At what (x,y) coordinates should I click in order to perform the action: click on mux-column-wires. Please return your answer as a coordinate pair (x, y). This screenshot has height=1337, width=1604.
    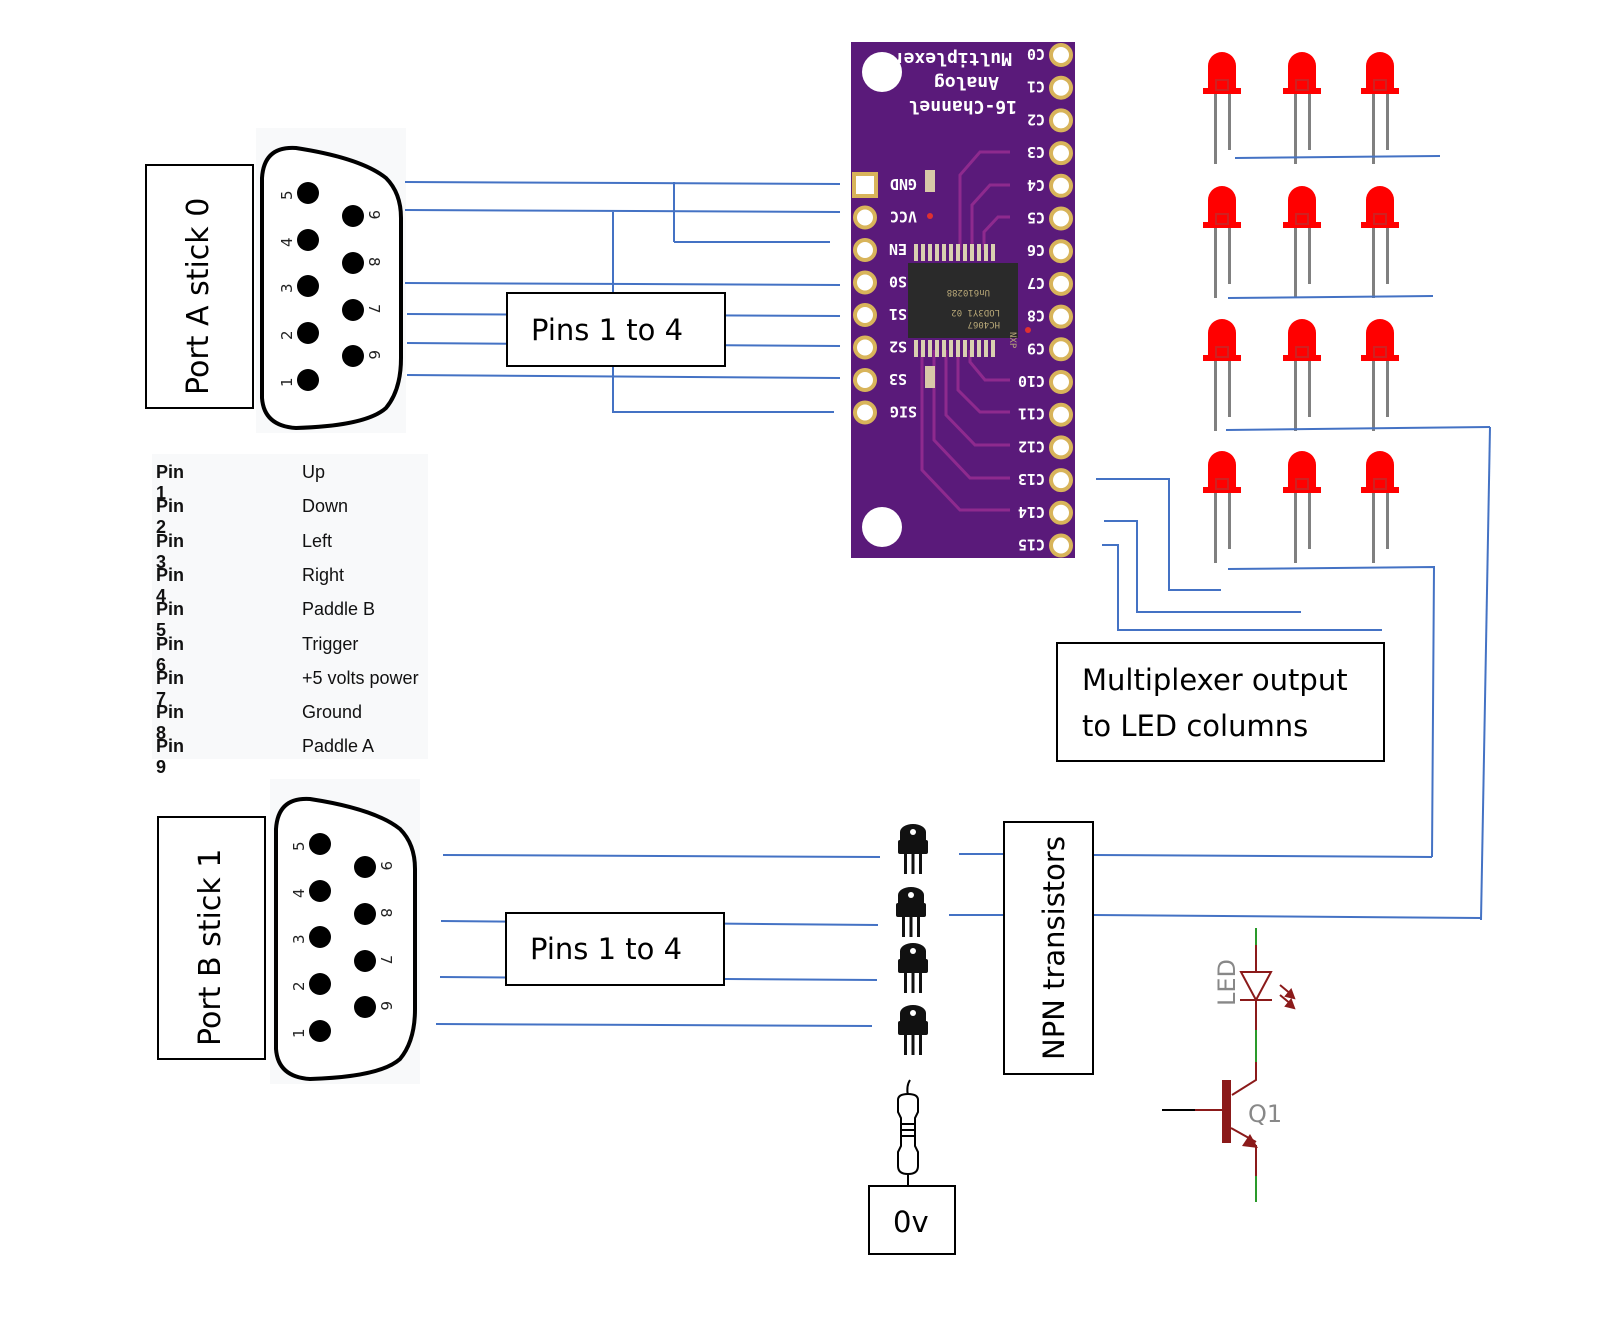
    Looking at the image, I should click on (1239, 554).